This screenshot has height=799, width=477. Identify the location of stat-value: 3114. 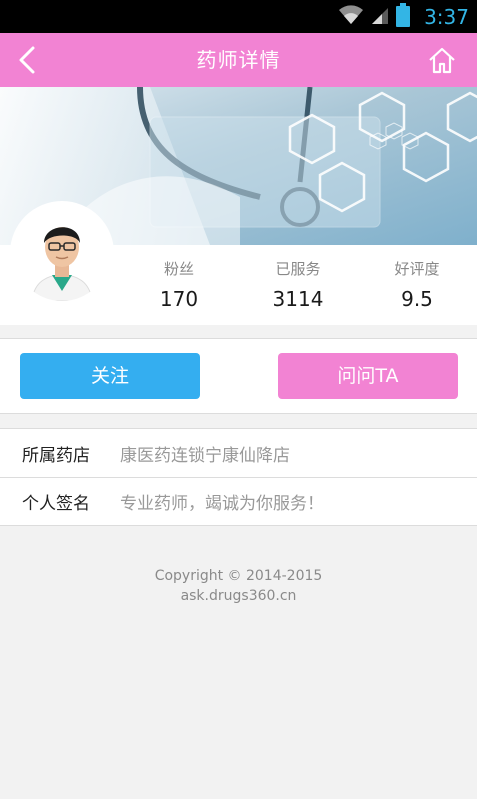
(298, 299).